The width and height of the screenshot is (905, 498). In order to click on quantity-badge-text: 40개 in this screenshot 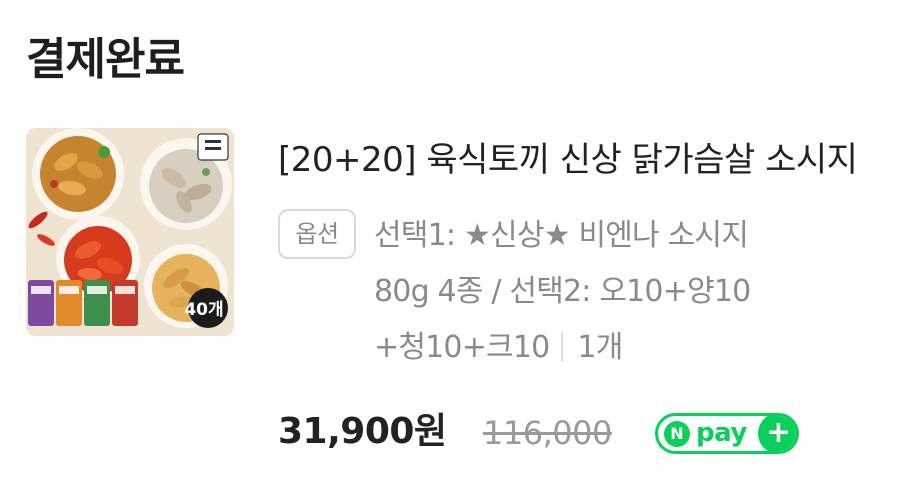, I will do `click(203, 310)`.